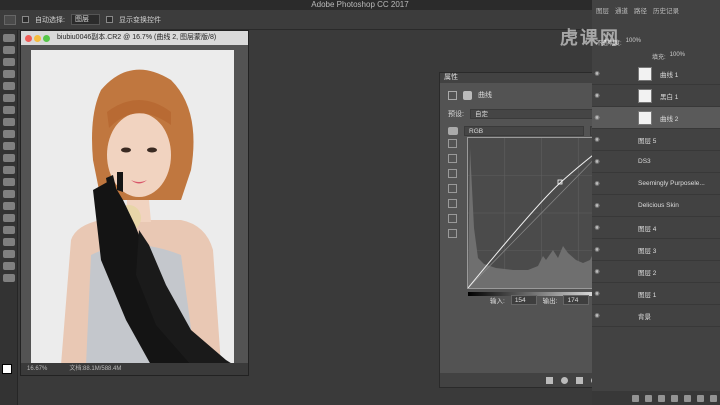  What do you see at coordinates (9, 86) in the screenshot?
I see `crop-tool-icon` at bounding box center [9, 86].